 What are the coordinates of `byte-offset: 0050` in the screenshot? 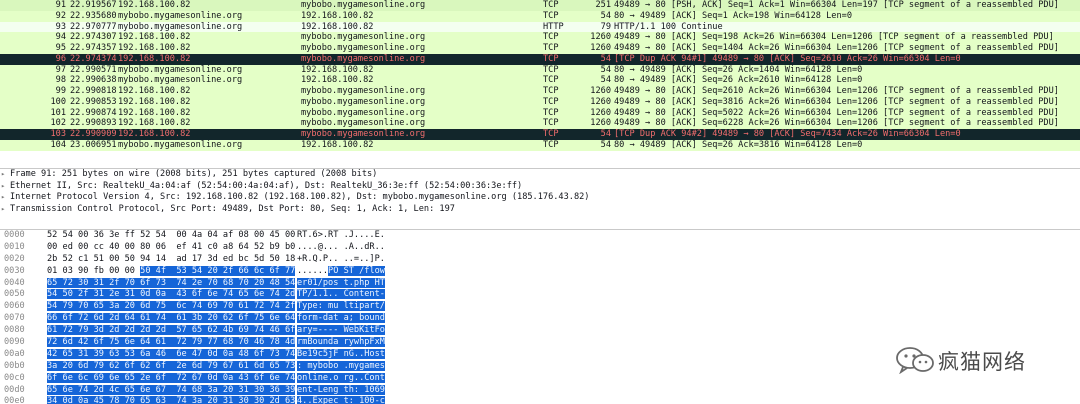 It's located at (14, 294).